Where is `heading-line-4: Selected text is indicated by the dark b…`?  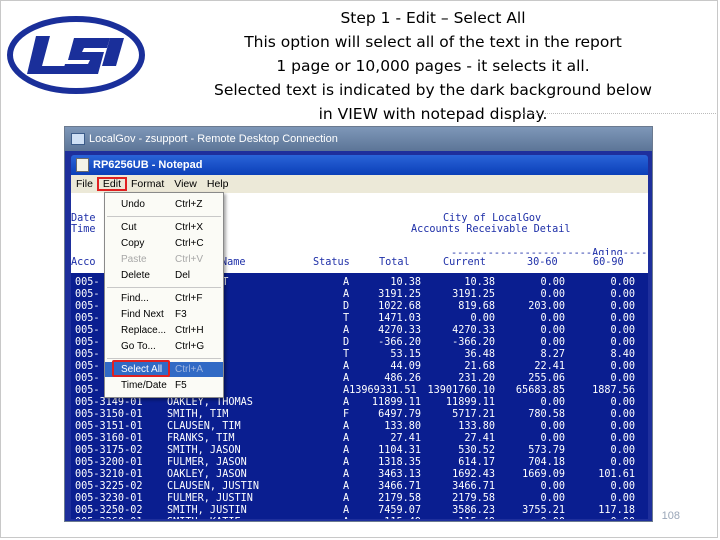 heading-line-4: Selected text is indicated by the dark b… is located at coordinates (433, 90).